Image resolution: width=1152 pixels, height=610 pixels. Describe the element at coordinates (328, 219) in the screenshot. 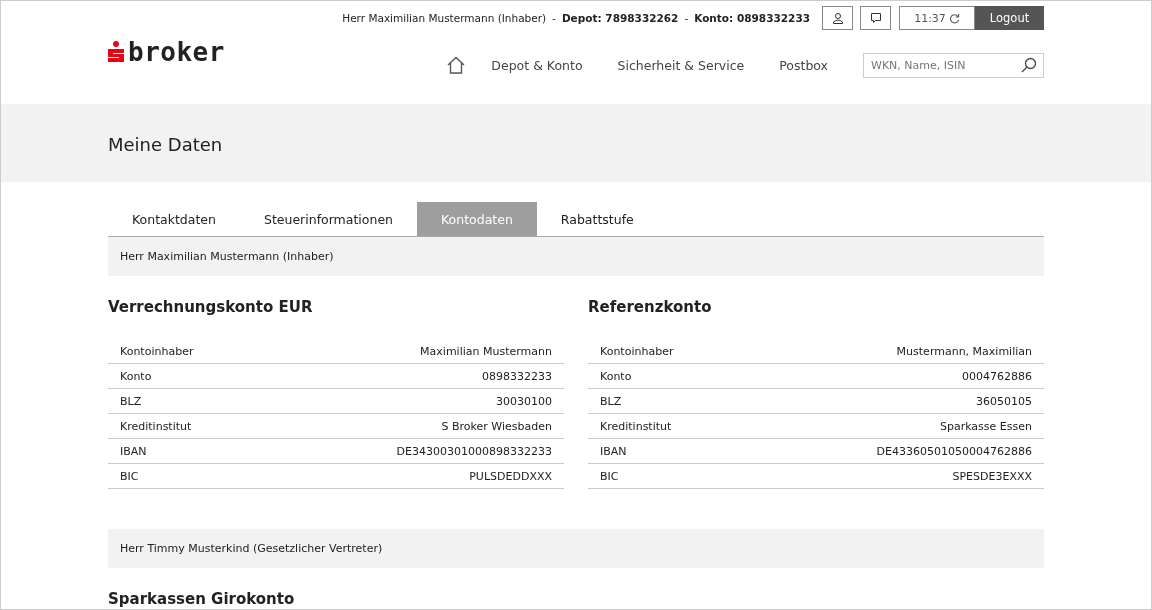

I see `tab: Steuerinformationen` at that location.